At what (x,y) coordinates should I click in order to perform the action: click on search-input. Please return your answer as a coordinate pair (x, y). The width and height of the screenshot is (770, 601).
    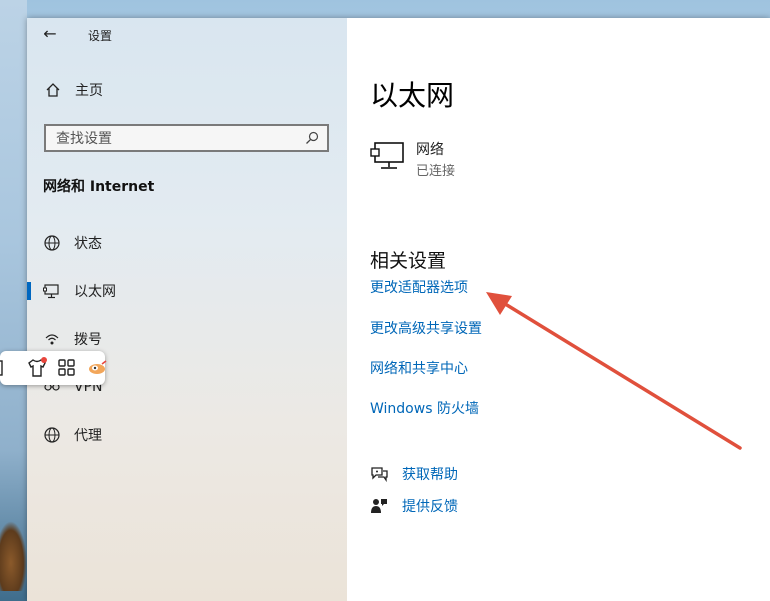
    Looking at the image, I should click on (176, 139).